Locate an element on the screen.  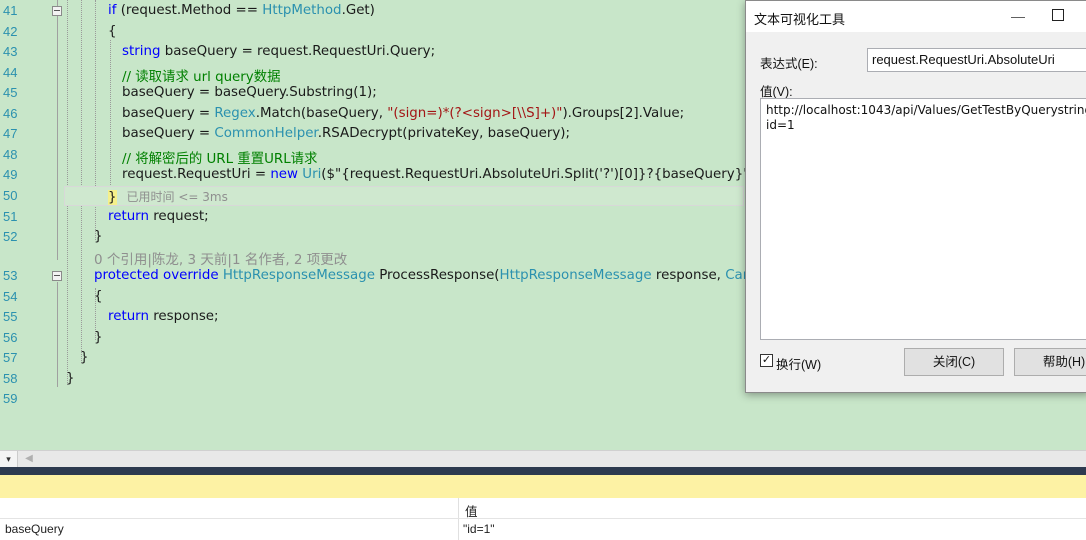
code-line-48: // 将解密后的 URL 重置URL请求 is located at coordinates (219, 157).